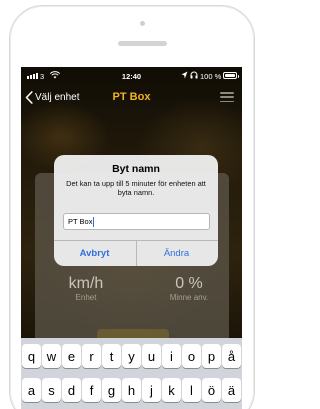 The width and height of the screenshot is (320, 409). I want to click on stat-unit-value: km/h, so click(86, 283).